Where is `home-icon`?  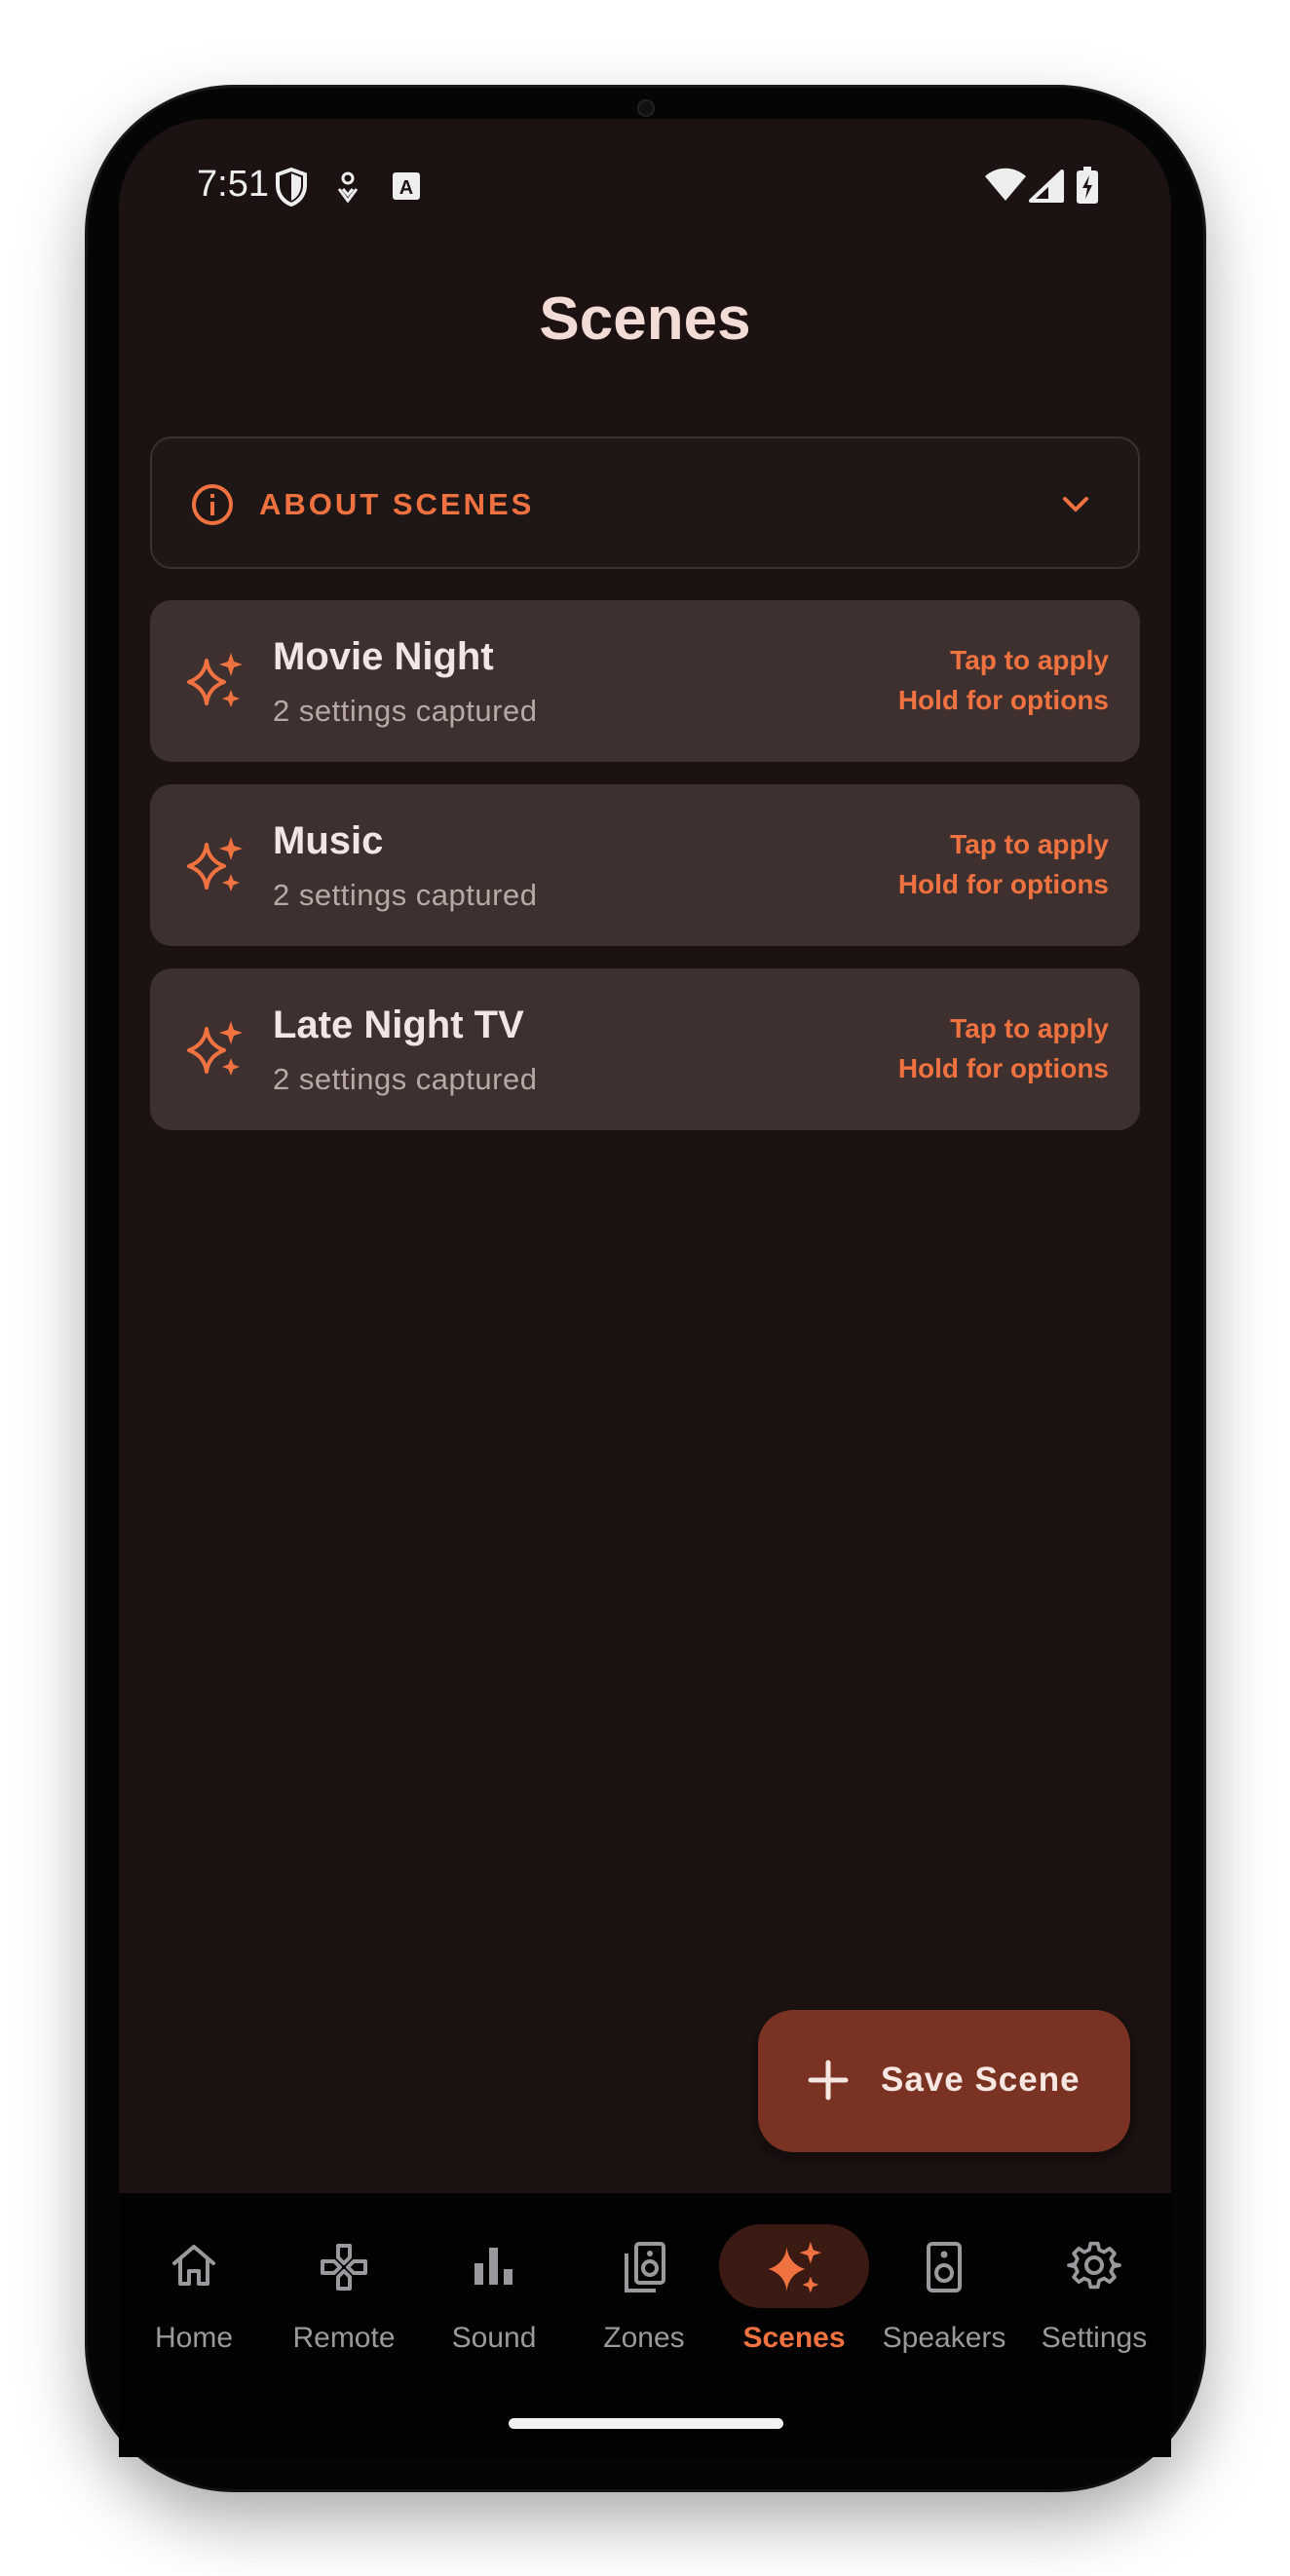 home-icon is located at coordinates (194, 2267).